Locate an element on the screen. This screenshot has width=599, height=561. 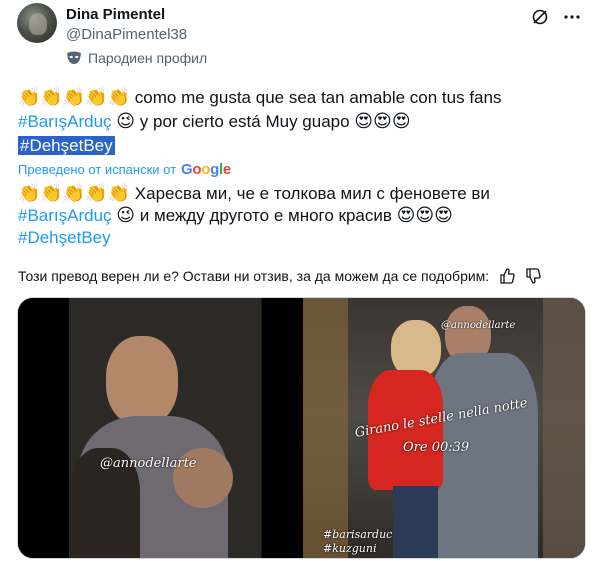
right-watermark-top: @annodellarte is located at coordinates (478, 325).